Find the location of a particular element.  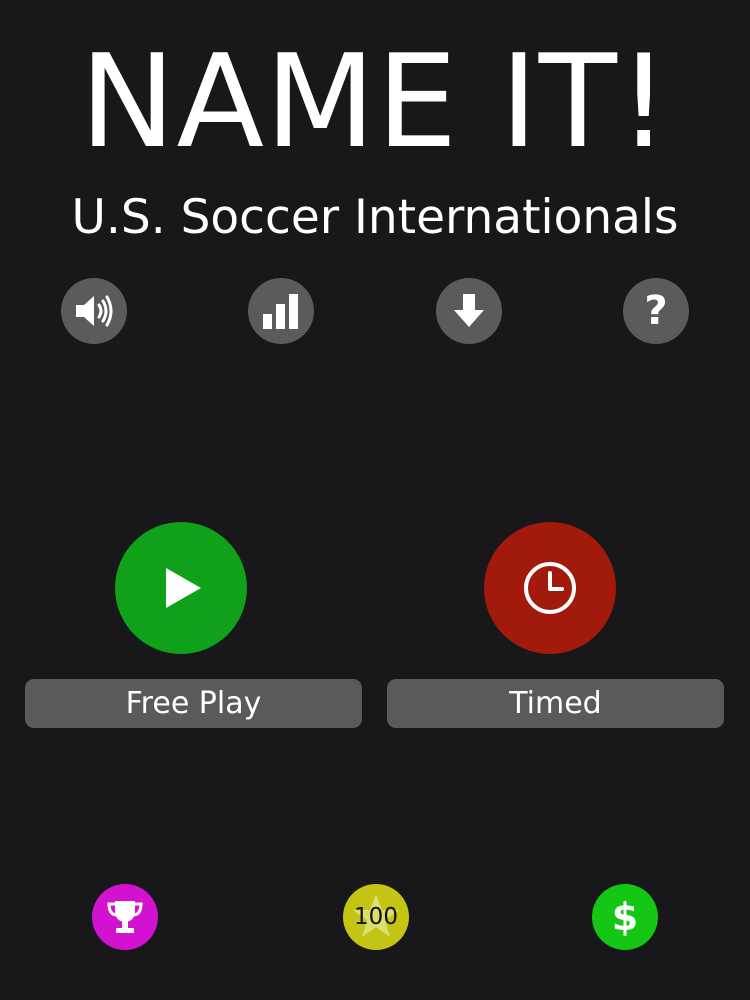

hundred-button: 100 is located at coordinates (376, 917).